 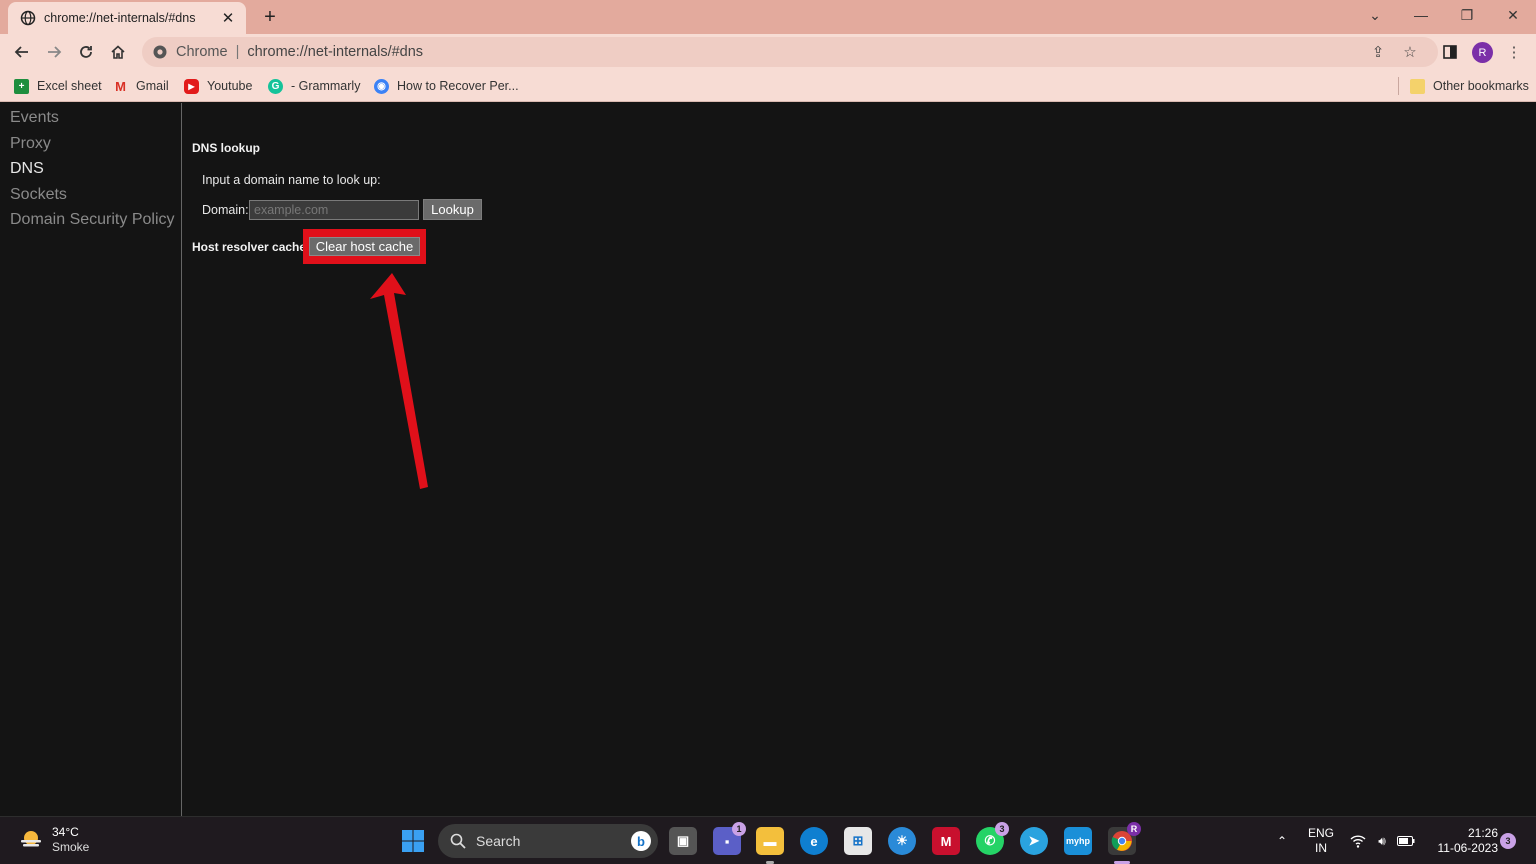 I want to click on lookup-button: Lookup, so click(x=452, y=209).